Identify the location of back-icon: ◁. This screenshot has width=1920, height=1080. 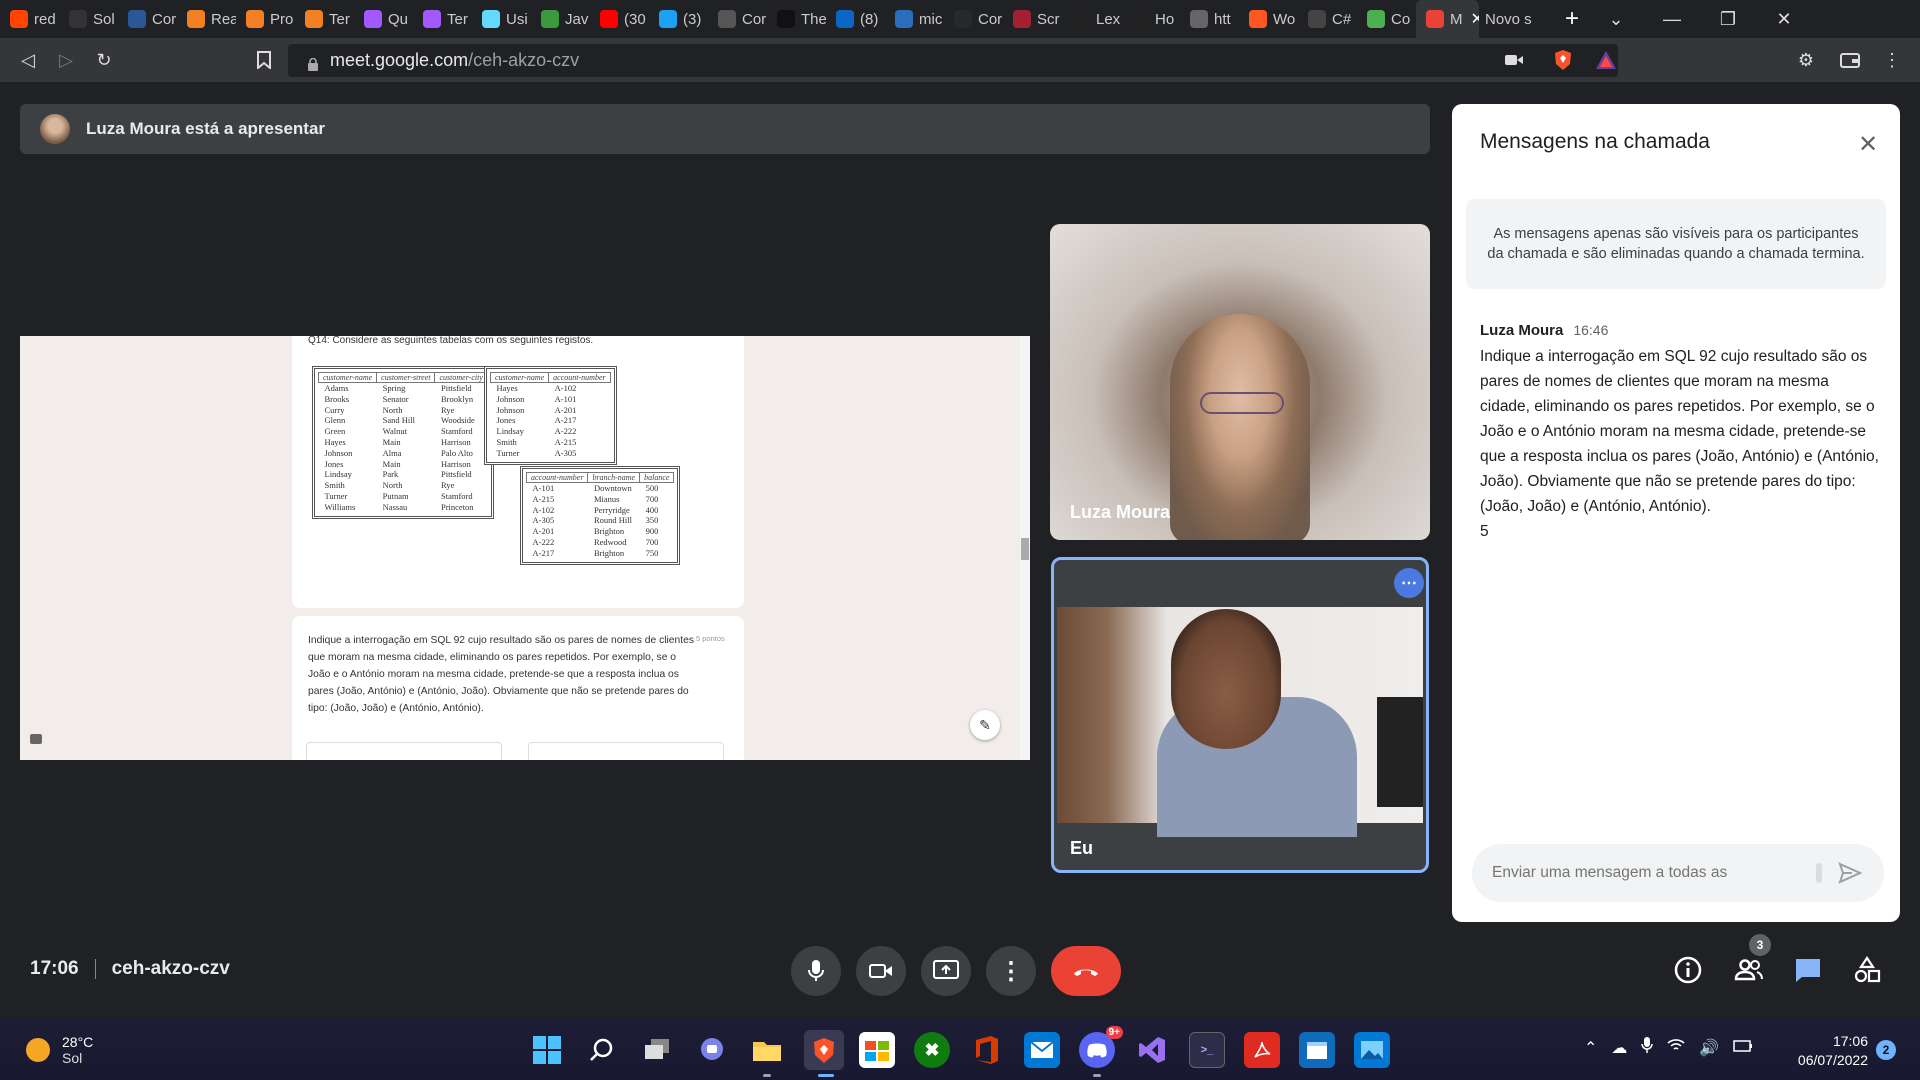
(28, 60).